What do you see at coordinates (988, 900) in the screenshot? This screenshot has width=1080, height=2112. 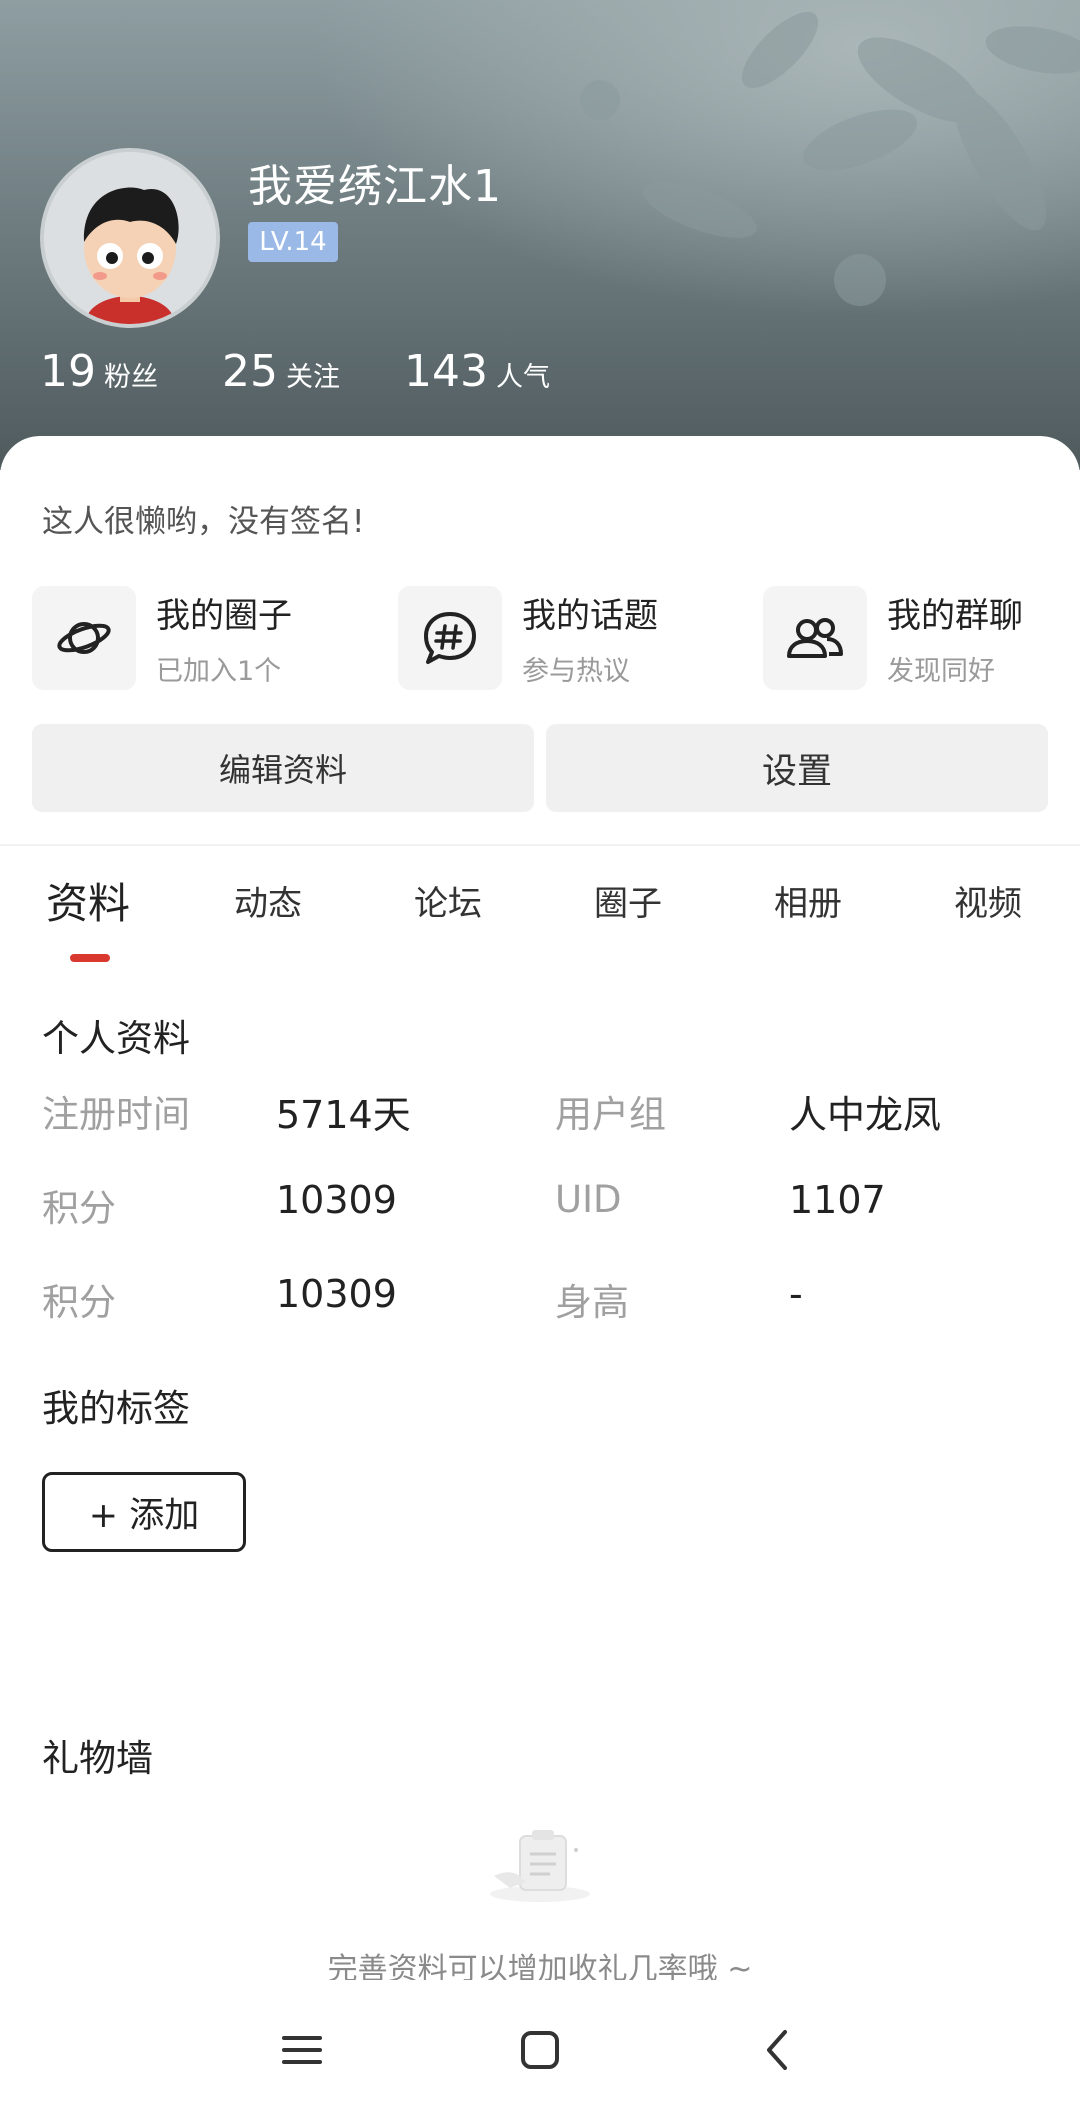 I see `tab-videos: 视频` at bounding box center [988, 900].